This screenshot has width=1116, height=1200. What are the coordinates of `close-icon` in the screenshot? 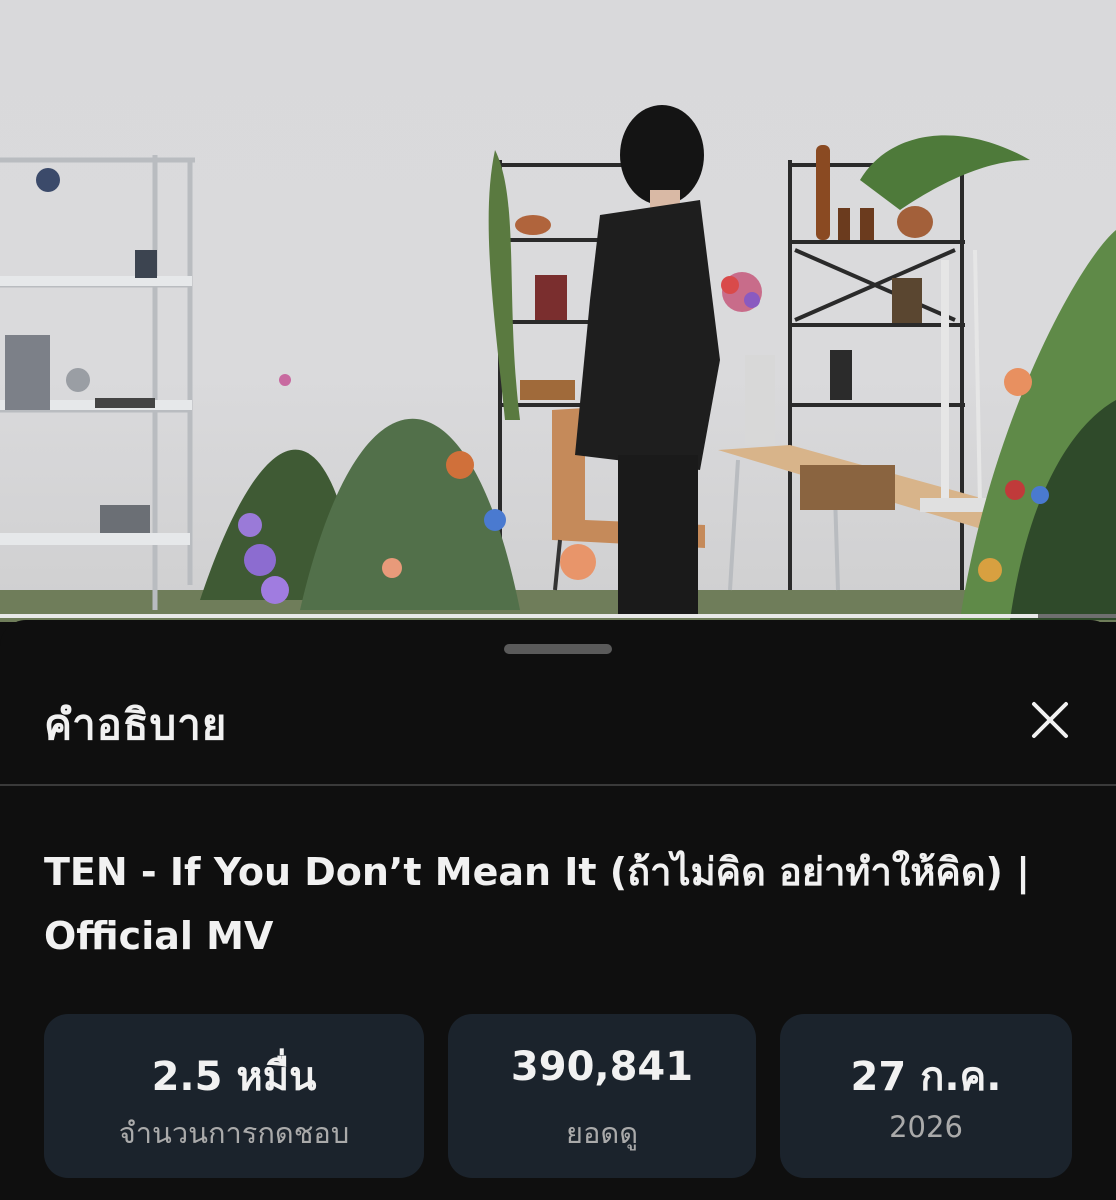 It's located at (1050, 720).